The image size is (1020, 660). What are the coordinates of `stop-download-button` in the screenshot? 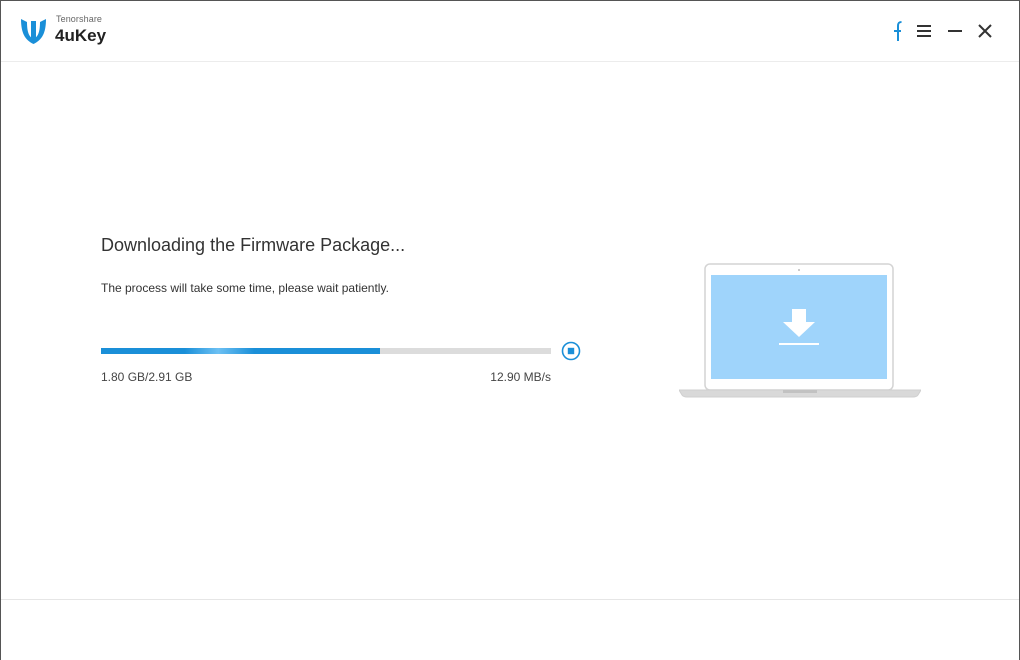 It's located at (571, 351).